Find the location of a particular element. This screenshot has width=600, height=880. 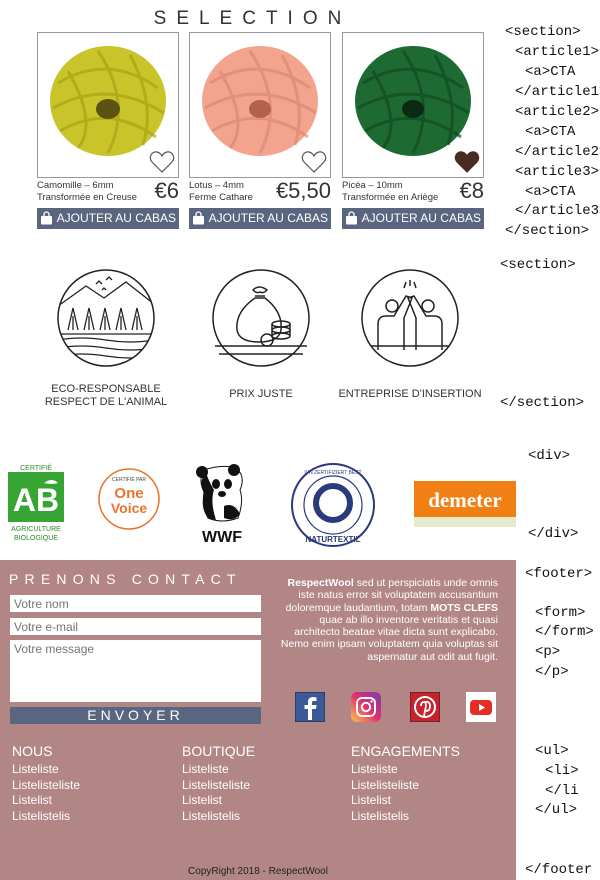

annotation-div-open: <div> is located at coordinates (549, 456).